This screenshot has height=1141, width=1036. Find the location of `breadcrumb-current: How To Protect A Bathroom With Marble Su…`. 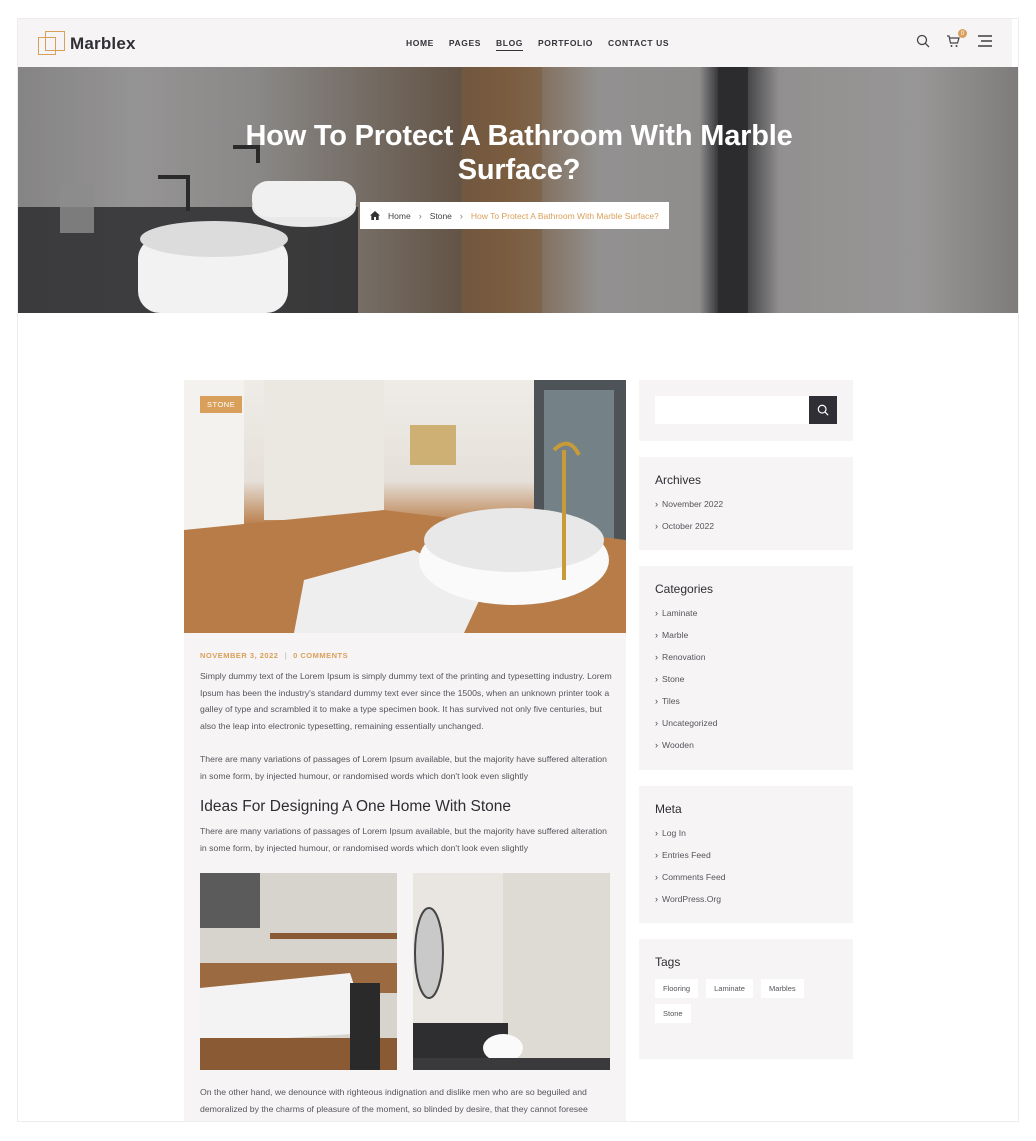

breadcrumb-current: How To Protect A Bathroom With Marble Su… is located at coordinates (564, 215).